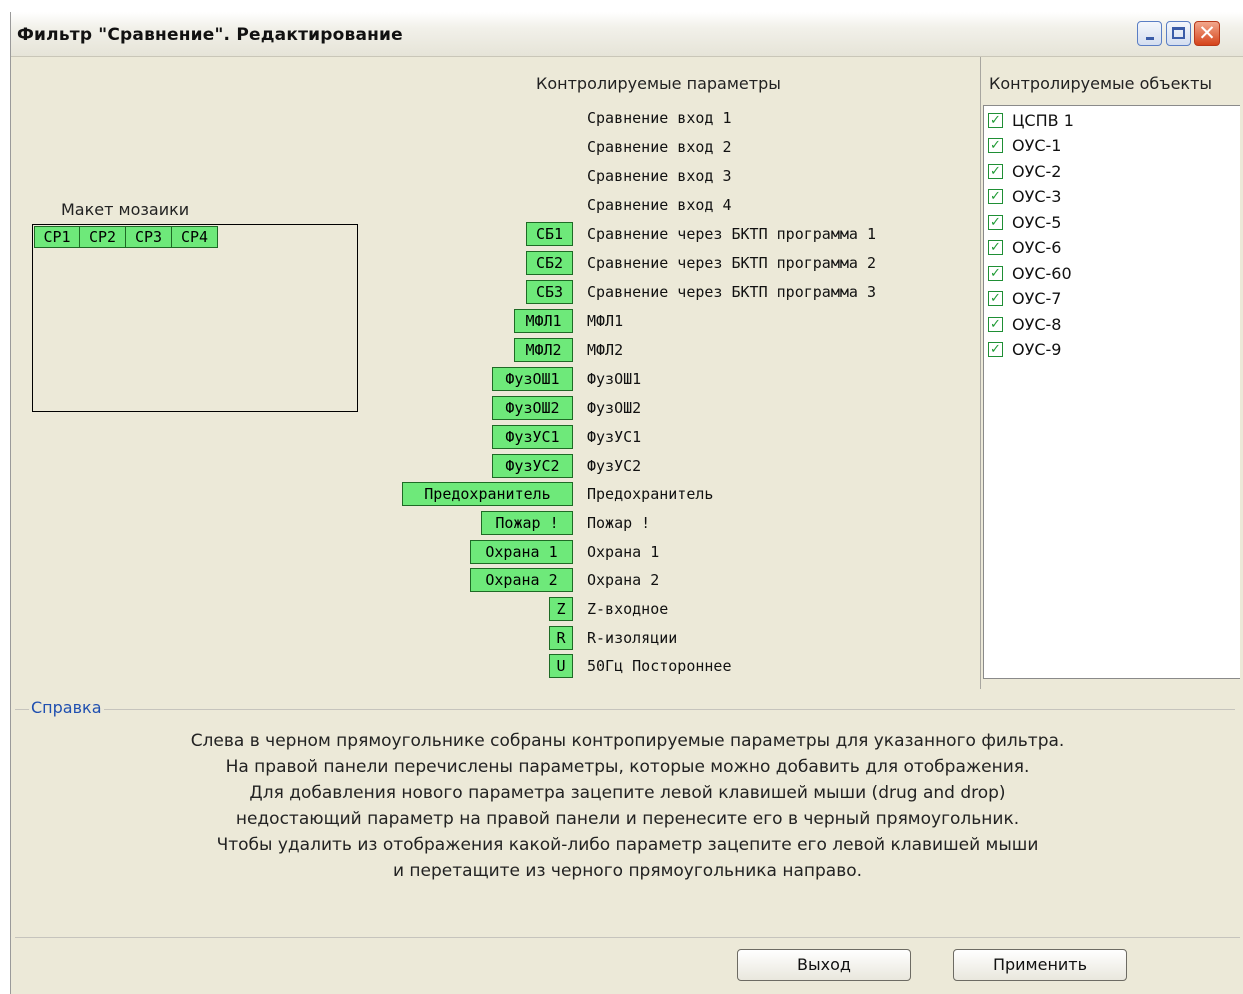 This screenshot has height=994, width=1243. I want to click on param-tag: Охрана 2, so click(521, 580).